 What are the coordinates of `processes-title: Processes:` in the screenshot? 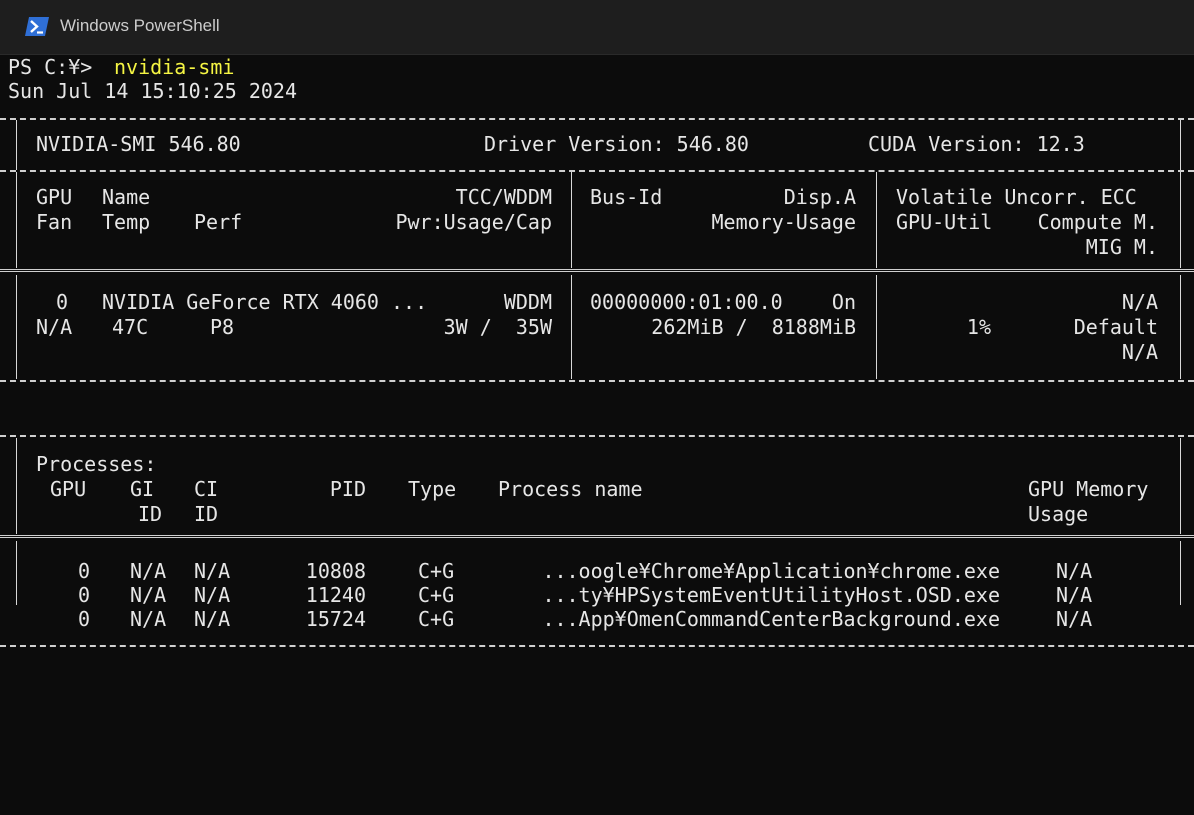 It's located at (96, 464).